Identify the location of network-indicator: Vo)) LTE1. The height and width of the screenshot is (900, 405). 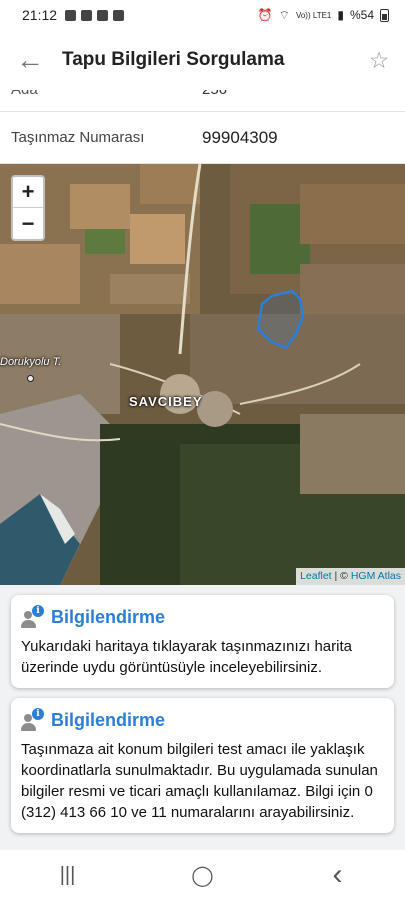
(313, 15).